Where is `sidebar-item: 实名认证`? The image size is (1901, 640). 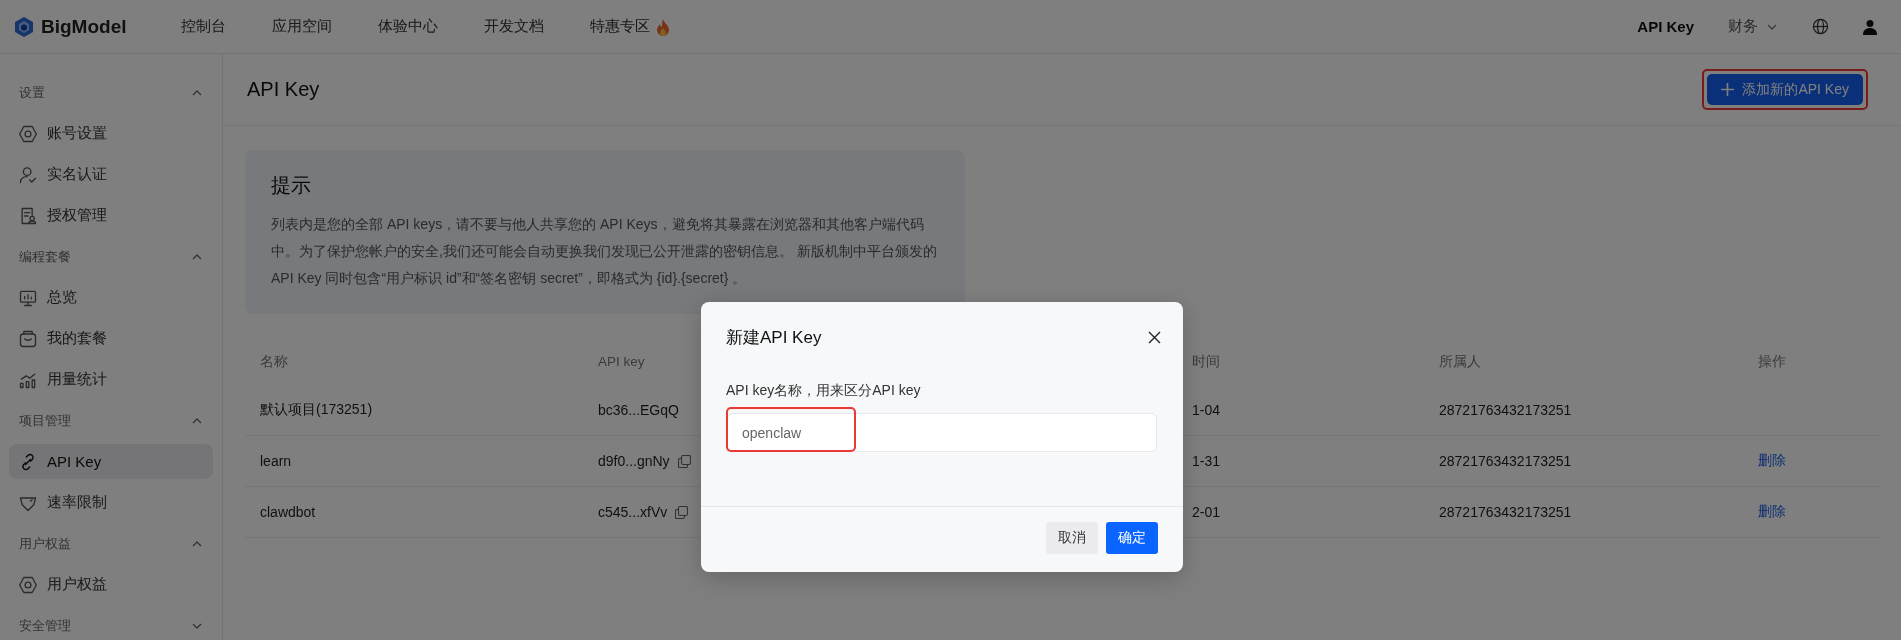 sidebar-item: 实名认证 is located at coordinates (111, 174).